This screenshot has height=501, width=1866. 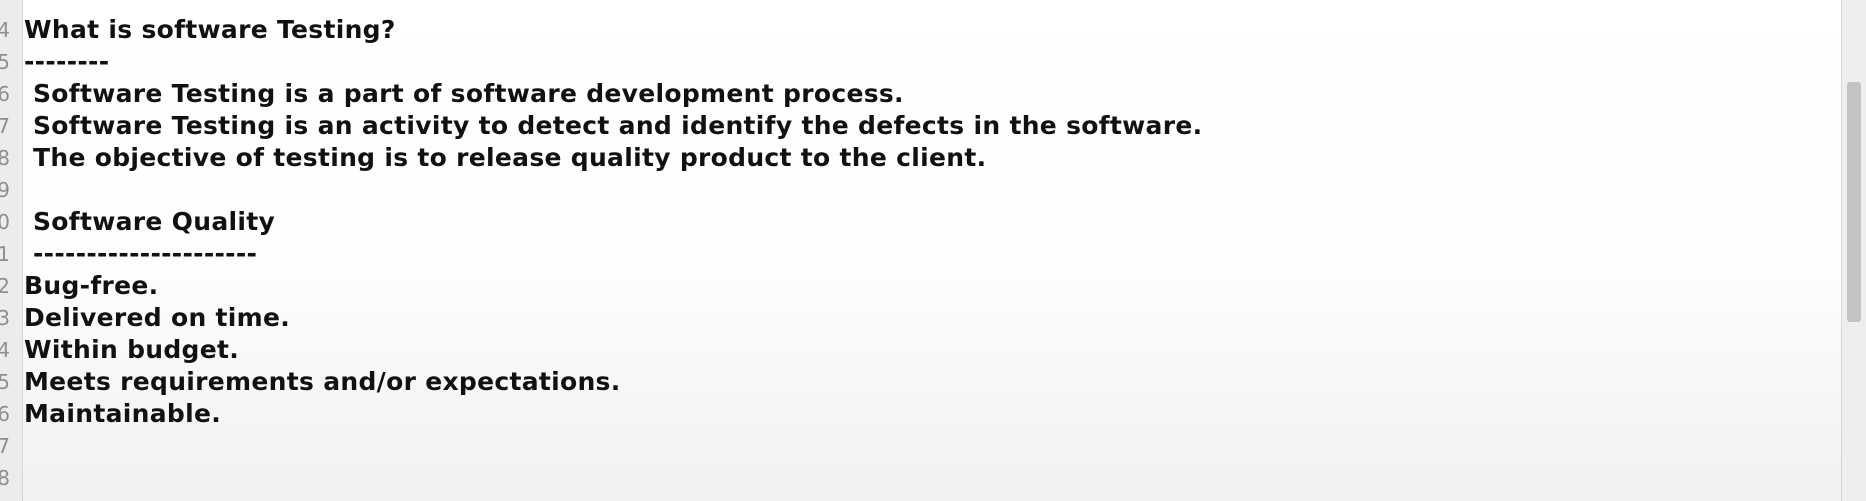 What do you see at coordinates (157, 317) in the screenshot?
I see `list-item: Delivered on time.` at bounding box center [157, 317].